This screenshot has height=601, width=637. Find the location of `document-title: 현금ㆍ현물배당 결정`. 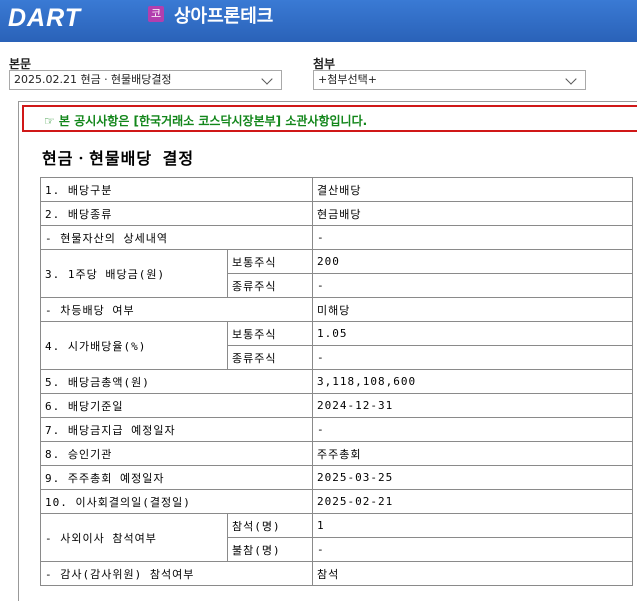

document-title: 현금ㆍ현물배당 결정 is located at coordinates (118, 158).